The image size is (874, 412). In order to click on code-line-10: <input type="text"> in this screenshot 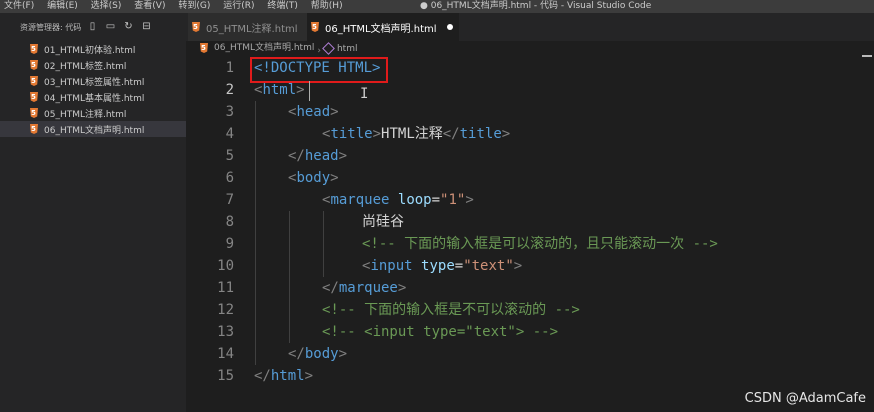, I will do `click(442, 266)`.